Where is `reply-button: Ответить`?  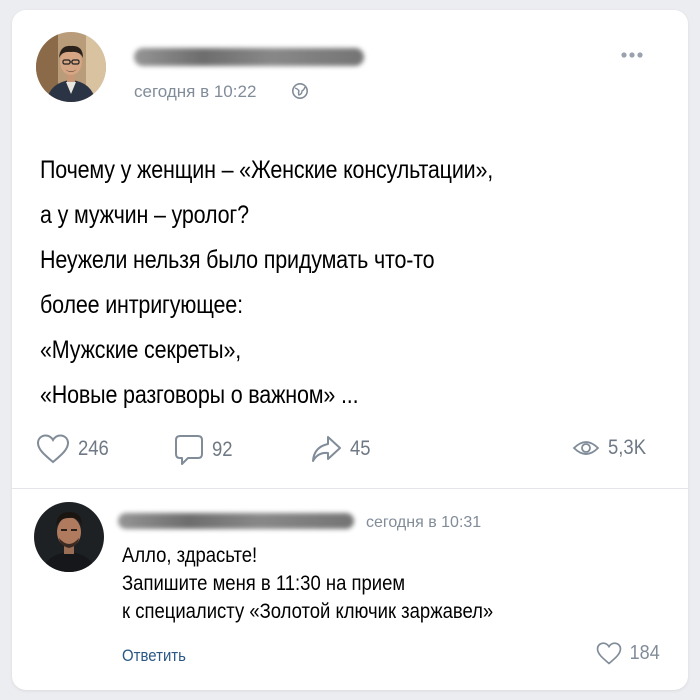
reply-button: Ответить is located at coordinates (154, 656).